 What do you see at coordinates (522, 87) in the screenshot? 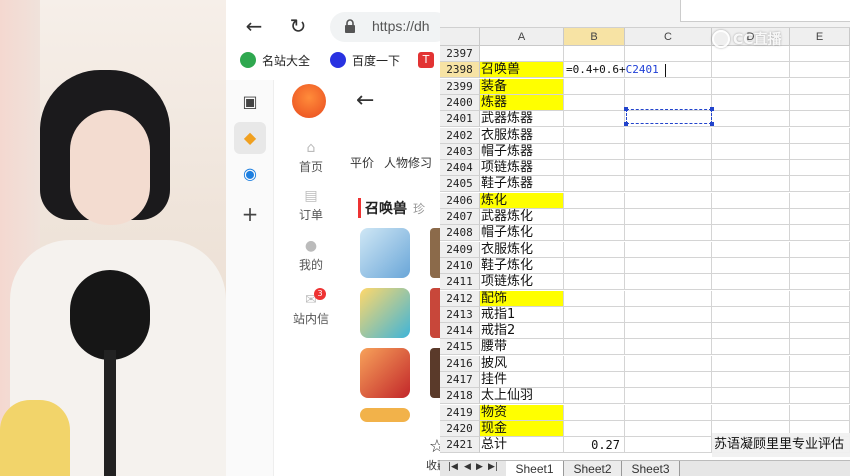
I see `cell-a: 装备` at bounding box center [522, 87].